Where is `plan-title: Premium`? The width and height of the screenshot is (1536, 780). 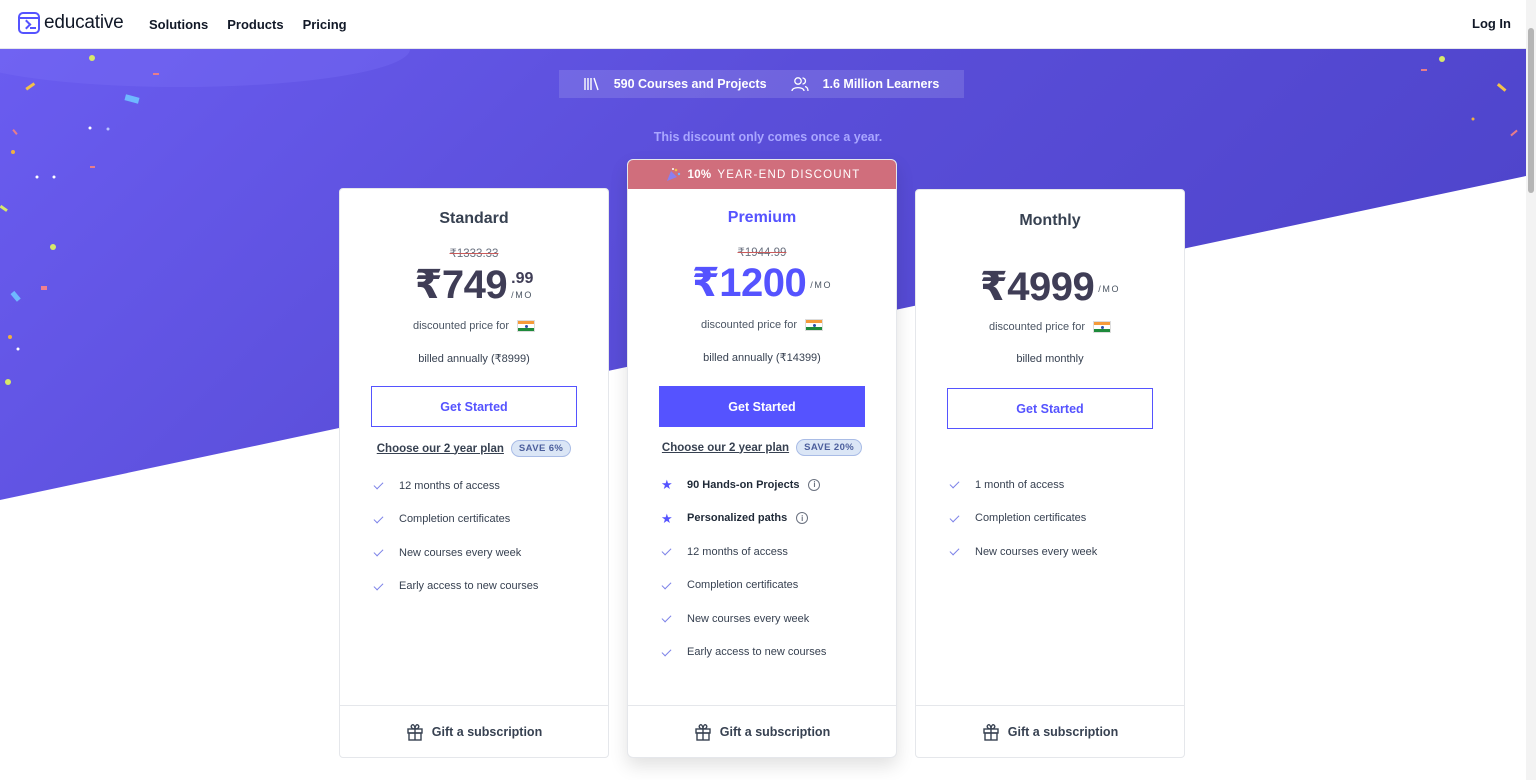 plan-title: Premium is located at coordinates (762, 217).